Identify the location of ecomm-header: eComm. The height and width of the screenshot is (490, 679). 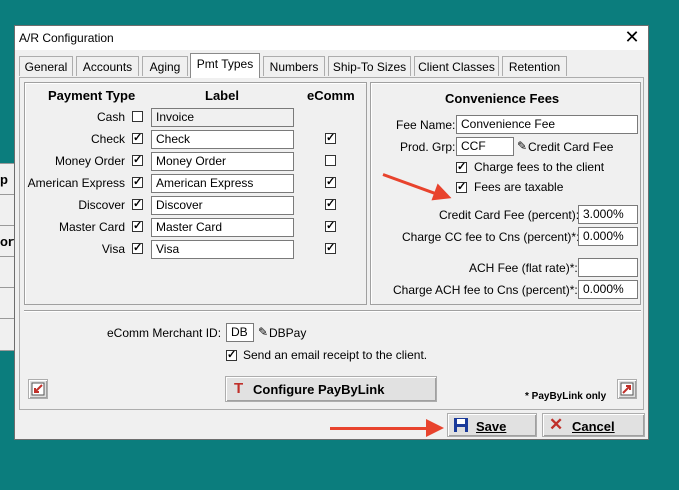
(331, 95).